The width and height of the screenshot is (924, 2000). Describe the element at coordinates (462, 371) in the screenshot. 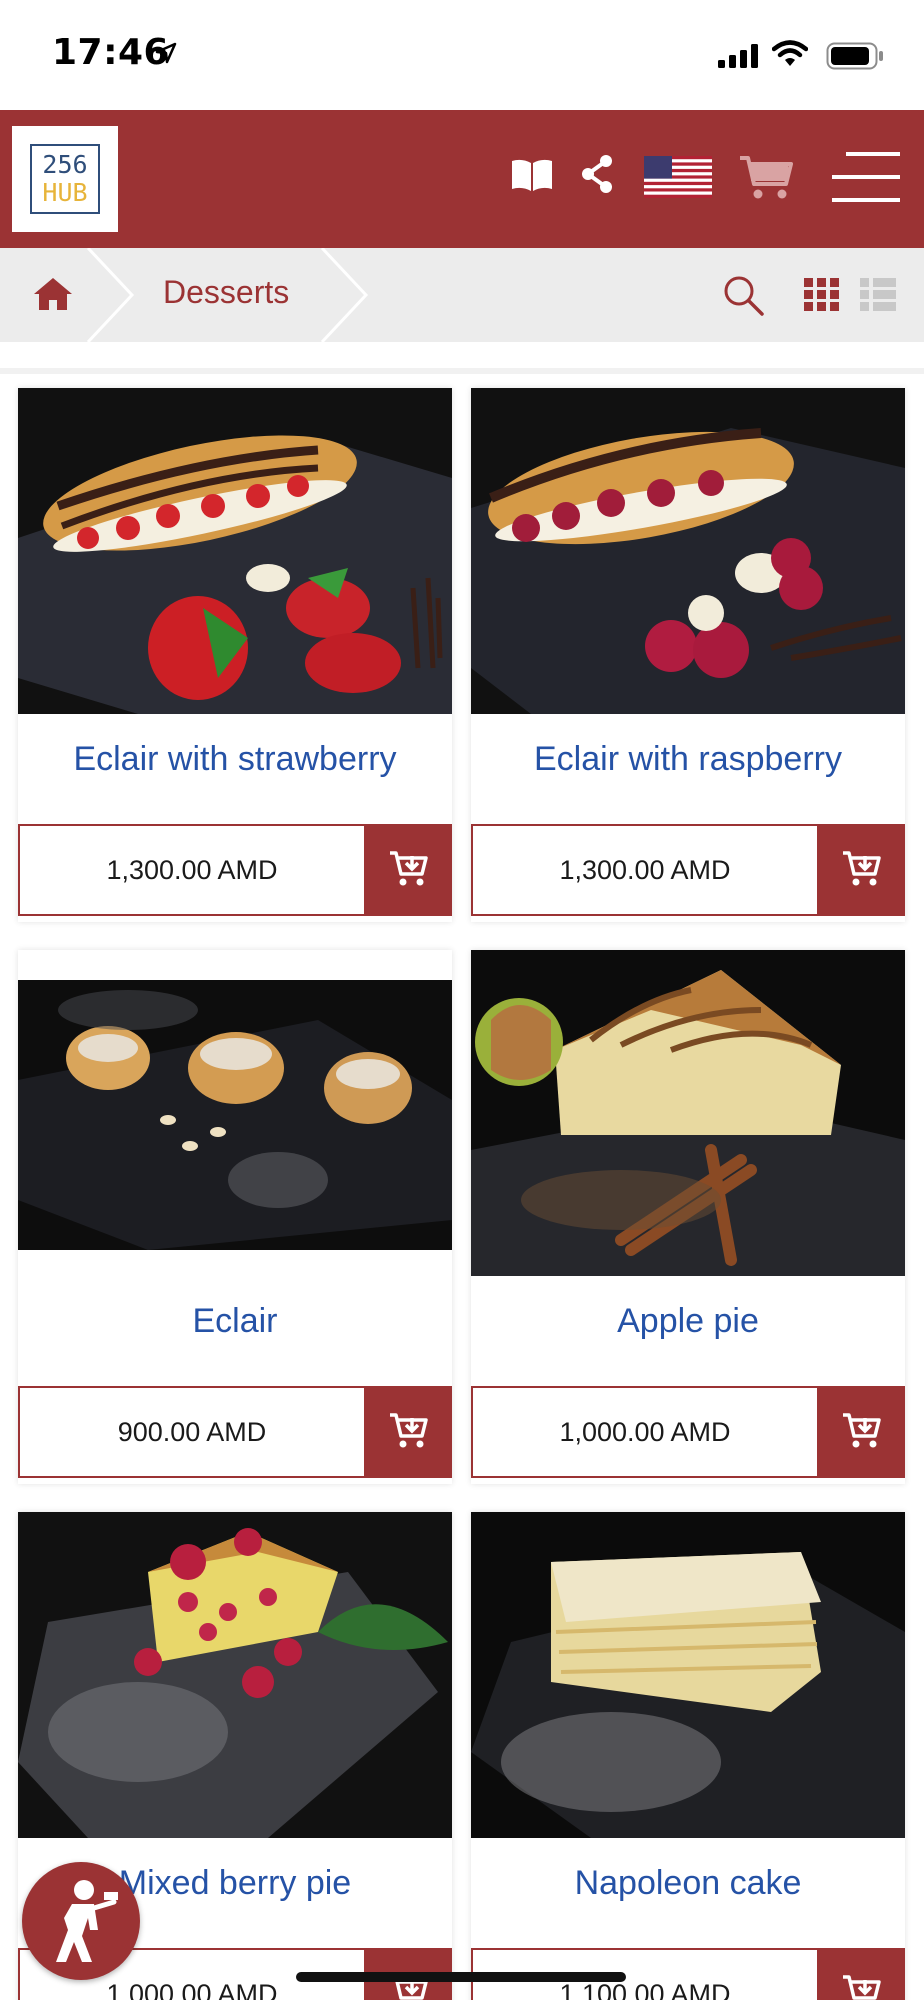

I see `section-divider` at that location.